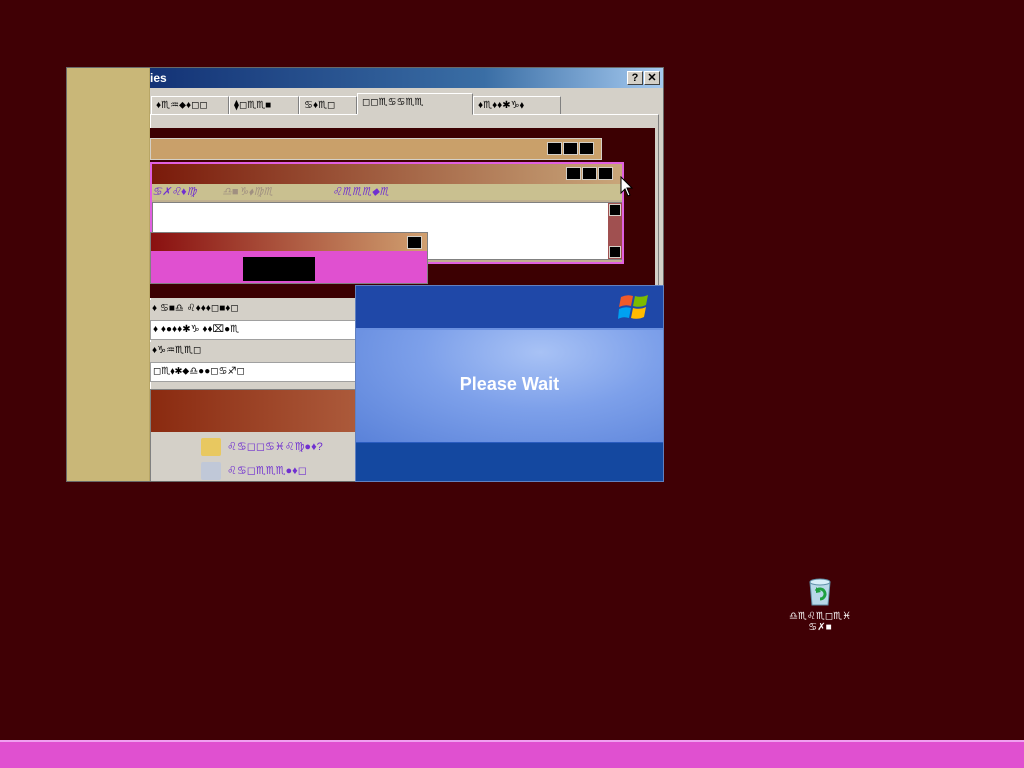 This screenshot has height=768, width=1024. Describe the element at coordinates (627, 186) in the screenshot. I see `mouse-cursor-icon` at that location.